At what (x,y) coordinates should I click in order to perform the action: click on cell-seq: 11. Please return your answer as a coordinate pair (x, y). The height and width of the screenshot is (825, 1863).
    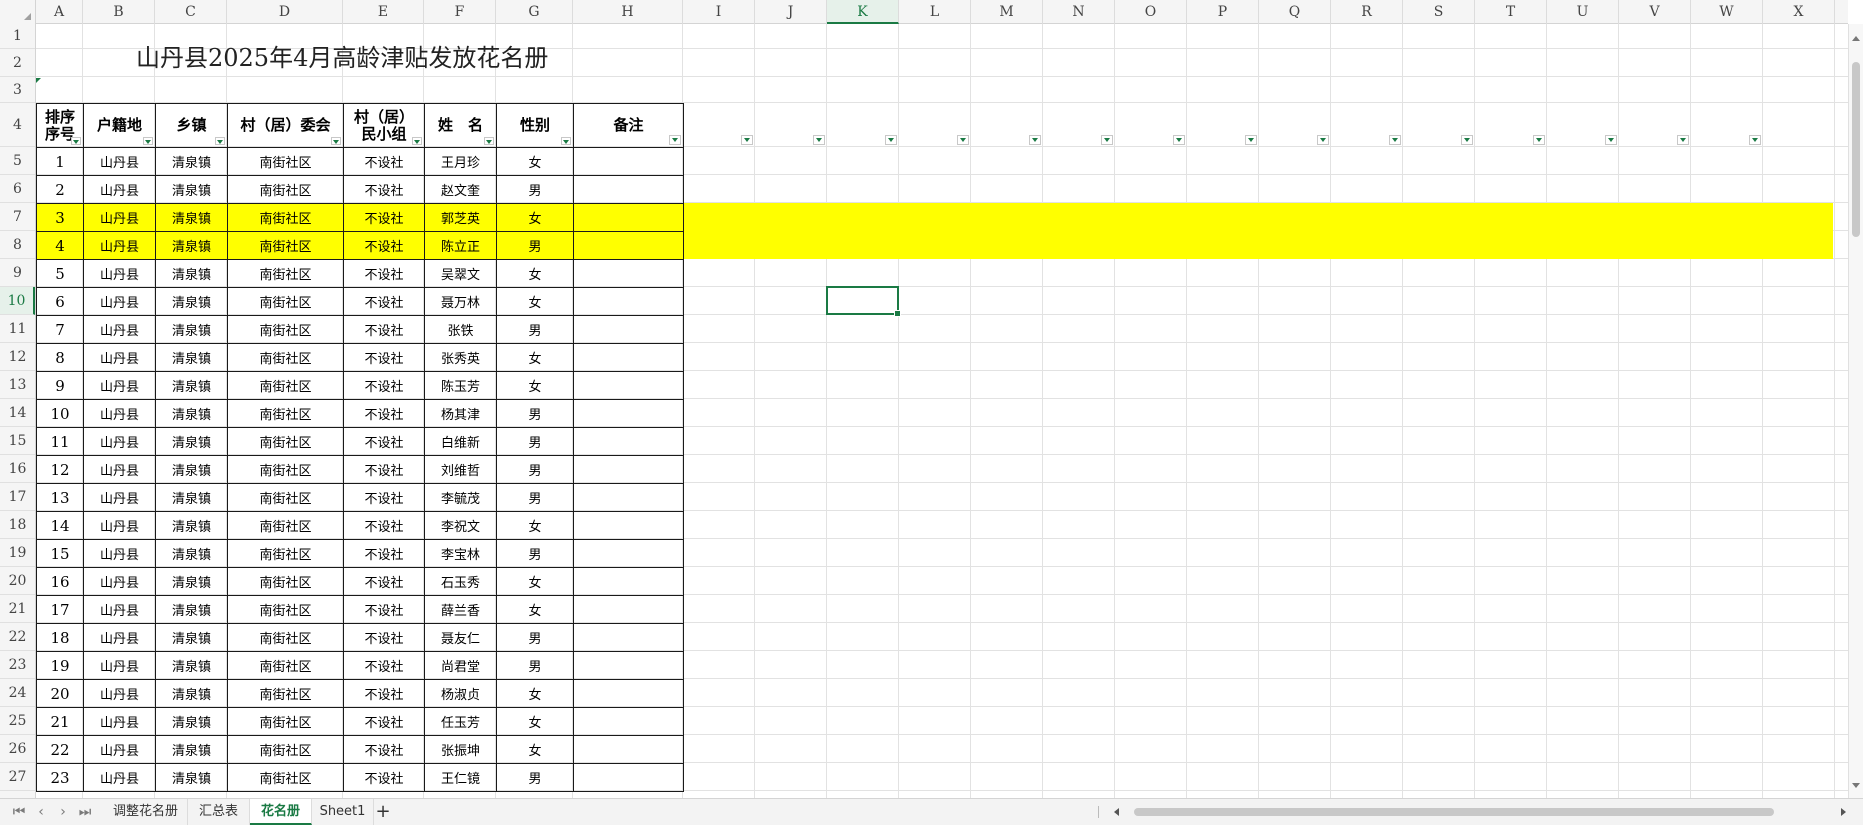
    Looking at the image, I should click on (60, 441).